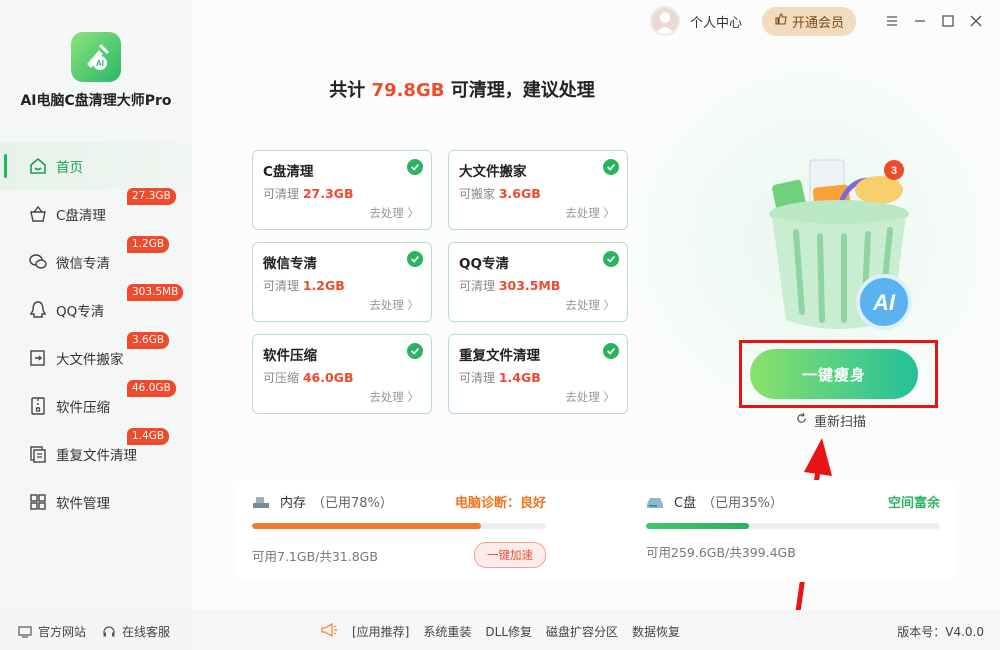  I want to click on user-icon, so click(665, 23).